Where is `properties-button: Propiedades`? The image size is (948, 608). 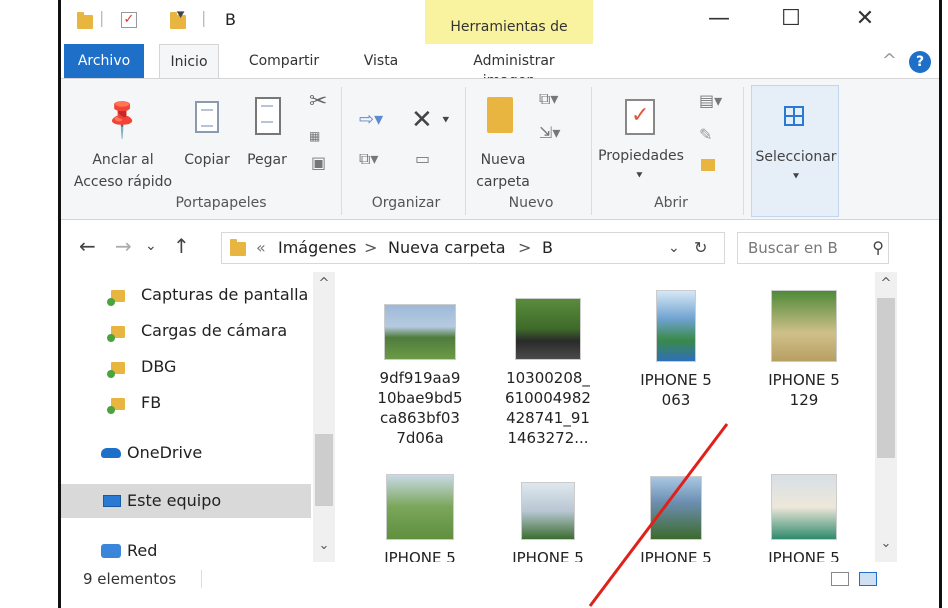 properties-button: Propiedades is located at coordinates (641, 156).